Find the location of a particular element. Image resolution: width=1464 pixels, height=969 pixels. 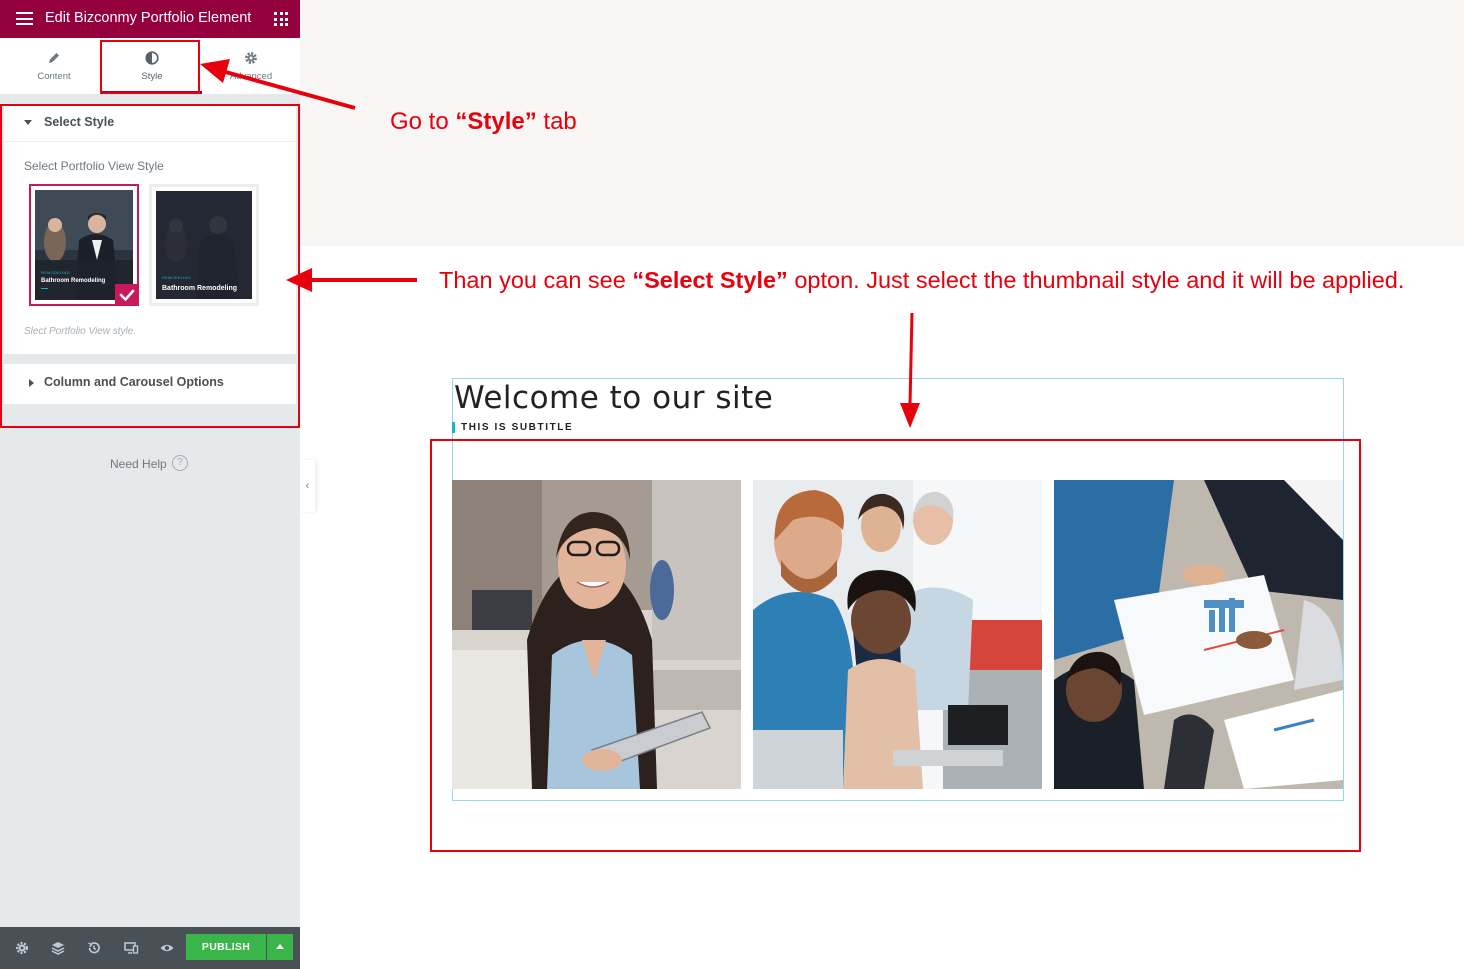

tab-advanced: Advanced is located at coordinates (251, 66).